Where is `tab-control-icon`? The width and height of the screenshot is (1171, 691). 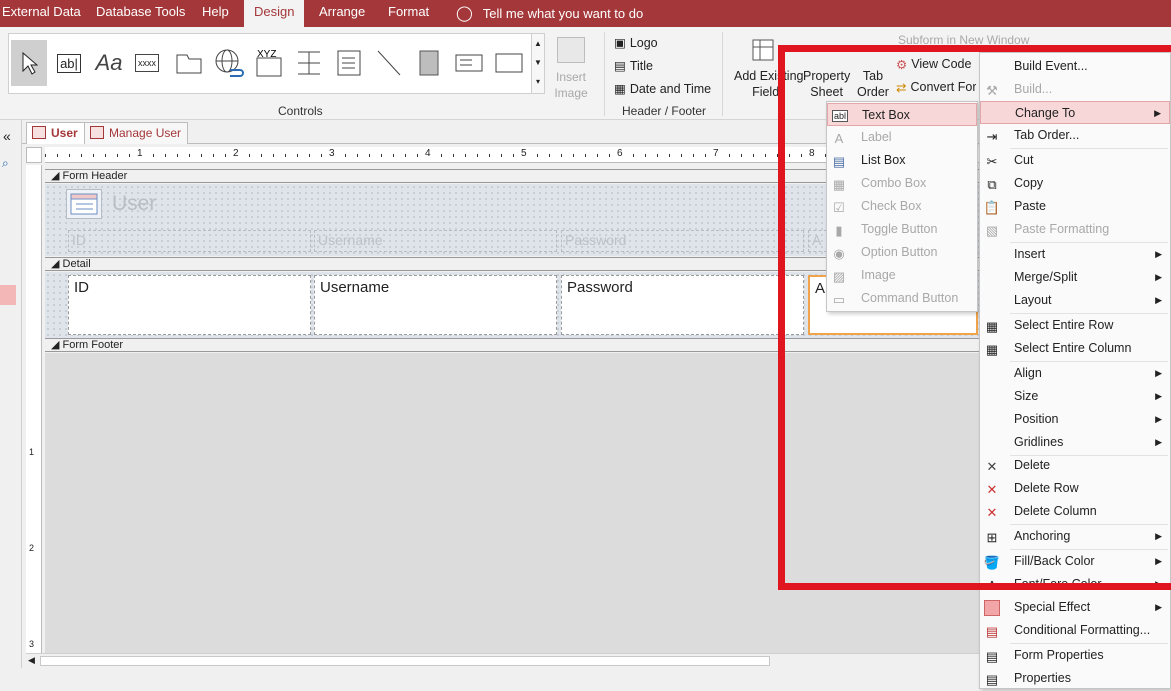
tab-control-icon is located at coordinates (189, 63).